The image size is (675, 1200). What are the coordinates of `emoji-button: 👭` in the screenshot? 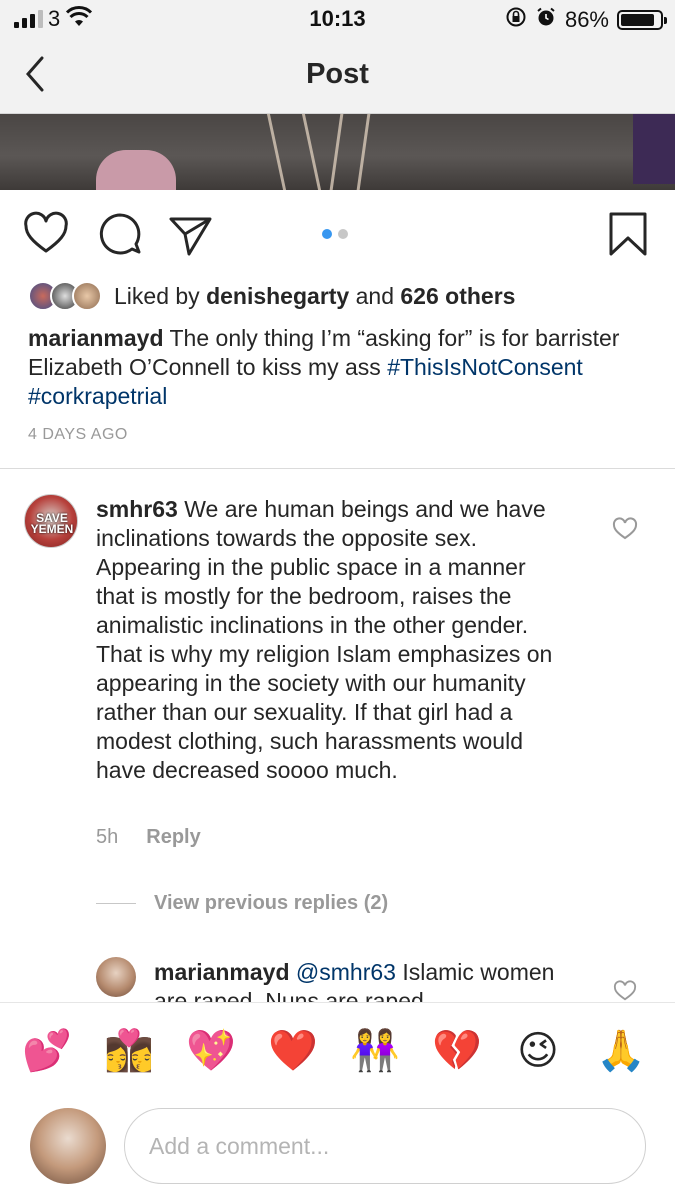 It's located at (375, 1051).